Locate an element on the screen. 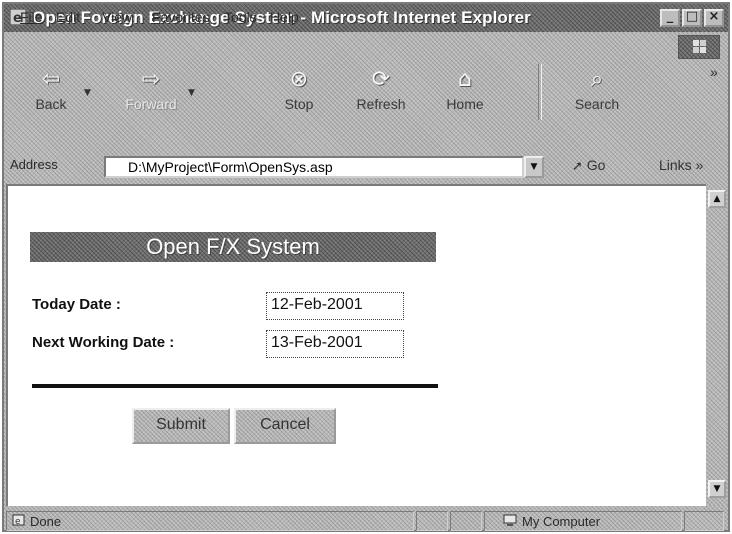  divider is located at coordinates (235, 386).